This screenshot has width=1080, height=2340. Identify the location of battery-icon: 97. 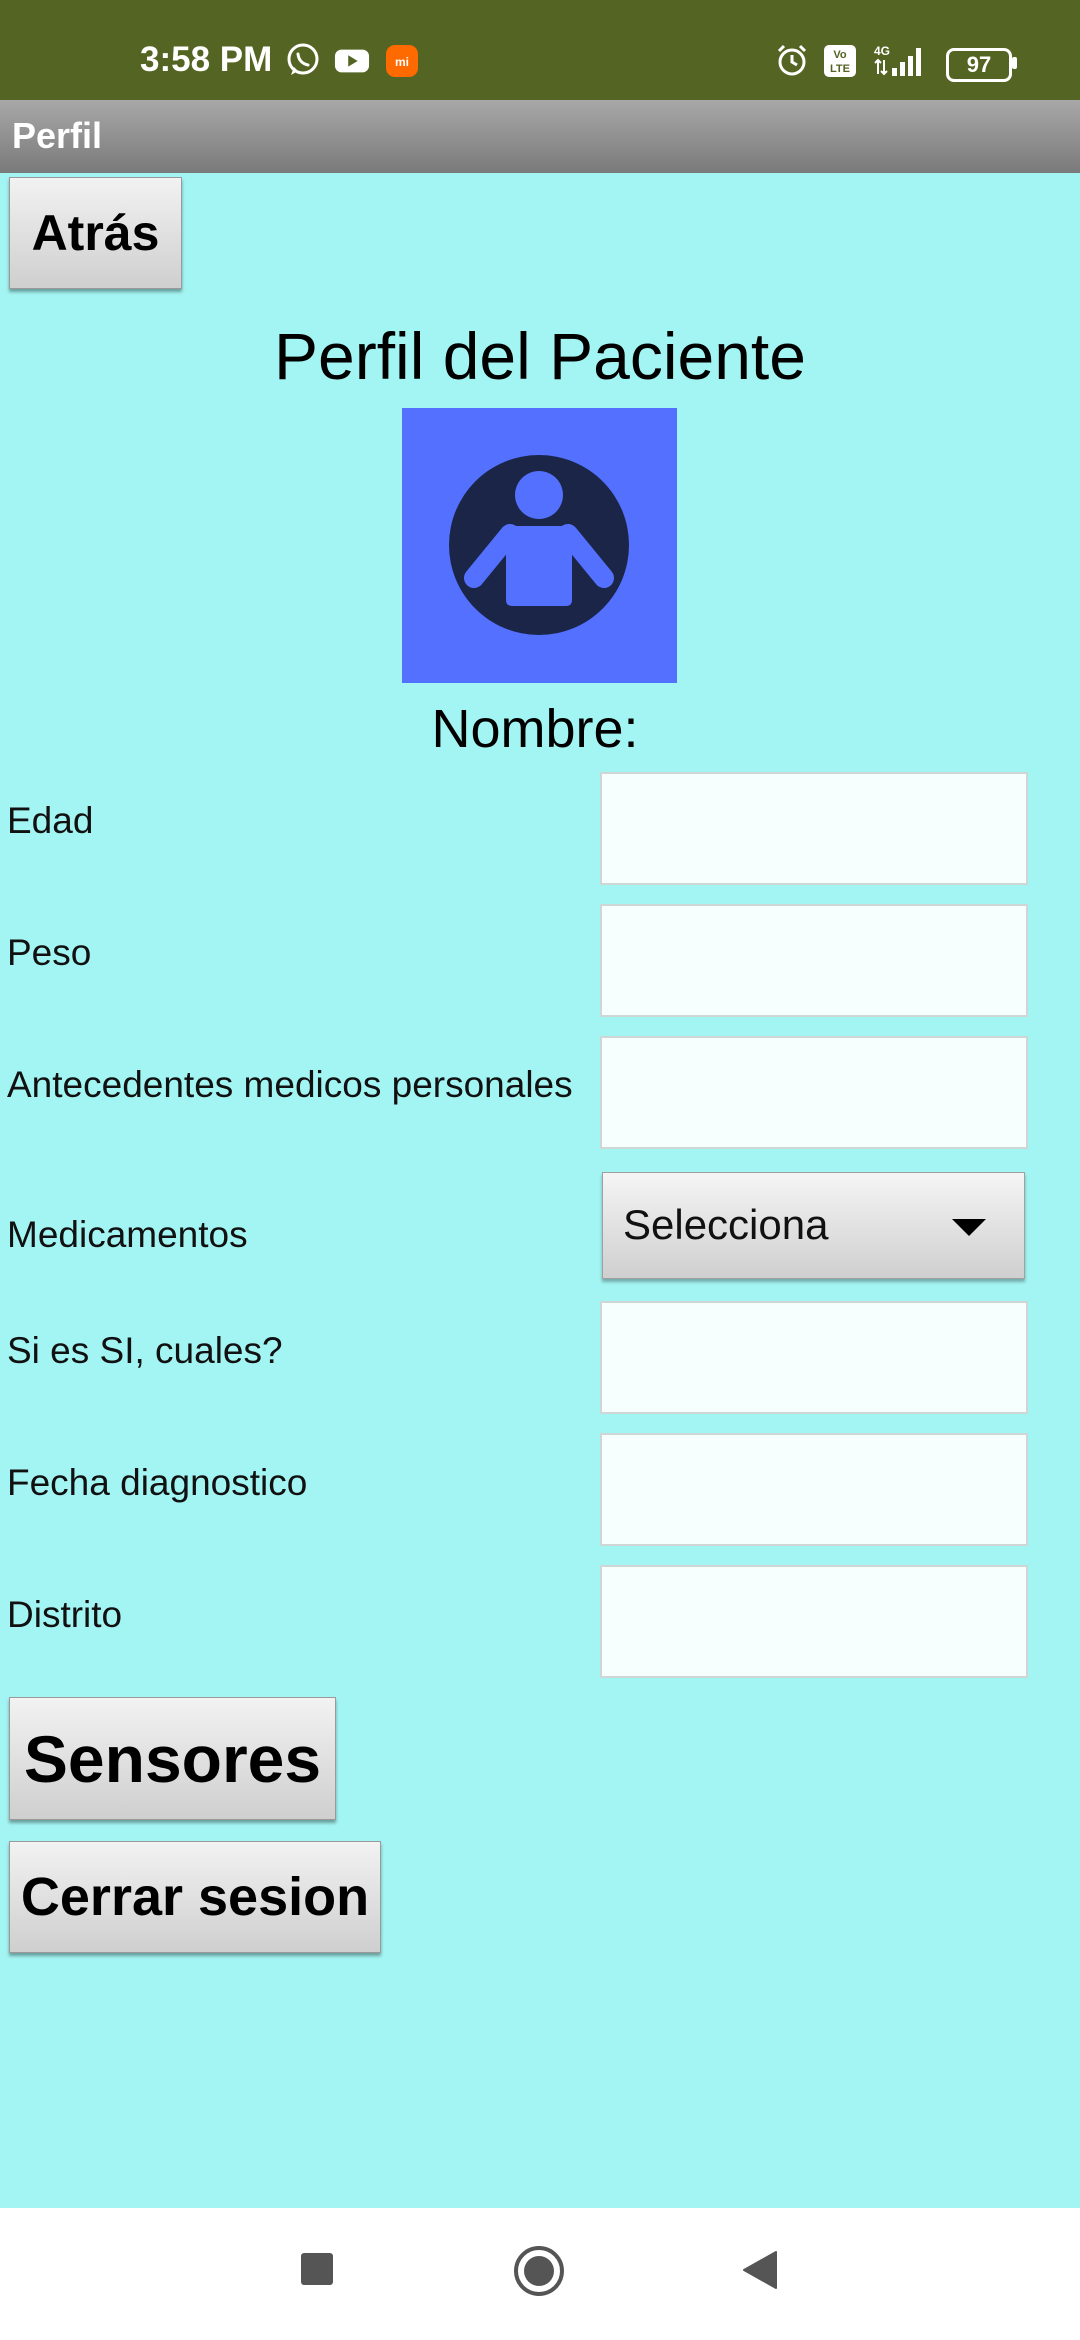
(979, 65).